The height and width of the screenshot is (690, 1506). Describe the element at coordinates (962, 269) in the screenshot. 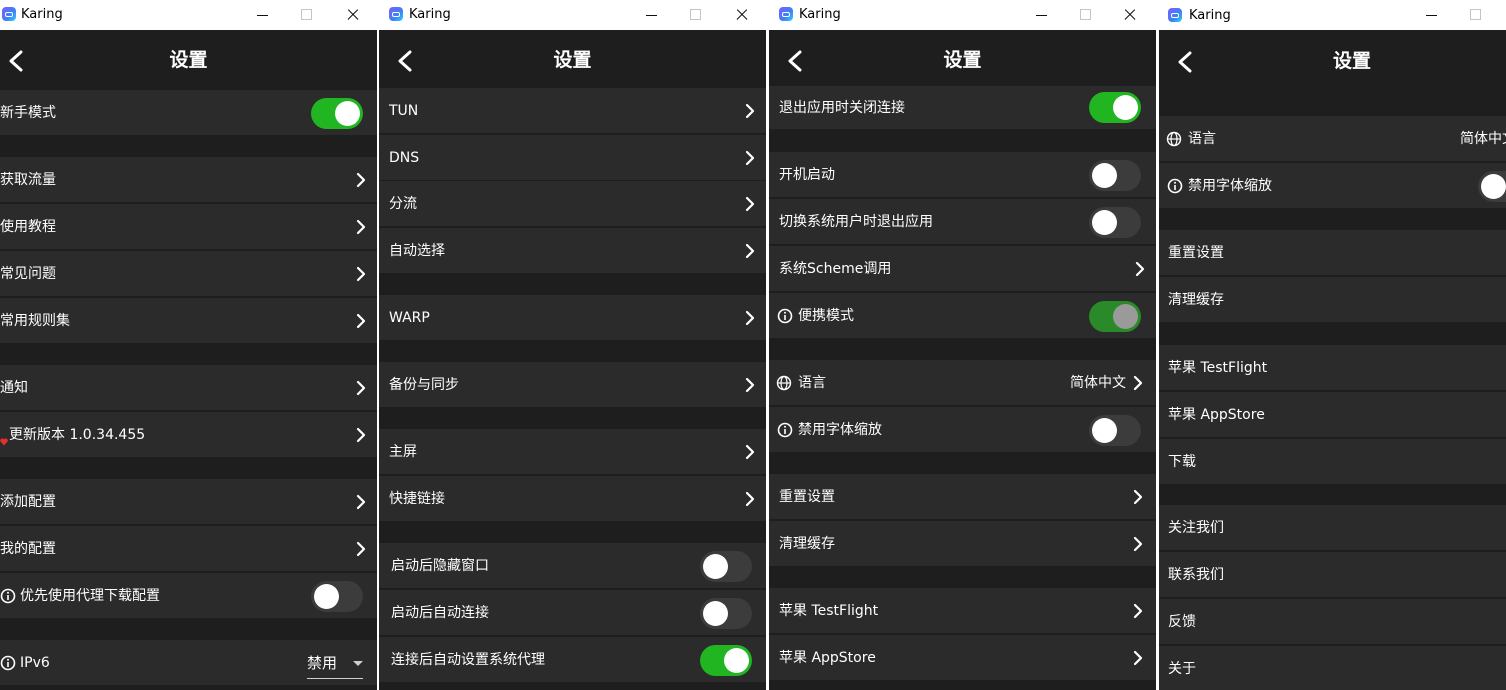

I see `scheme-call-row: 系统Scheme调用` at that location.